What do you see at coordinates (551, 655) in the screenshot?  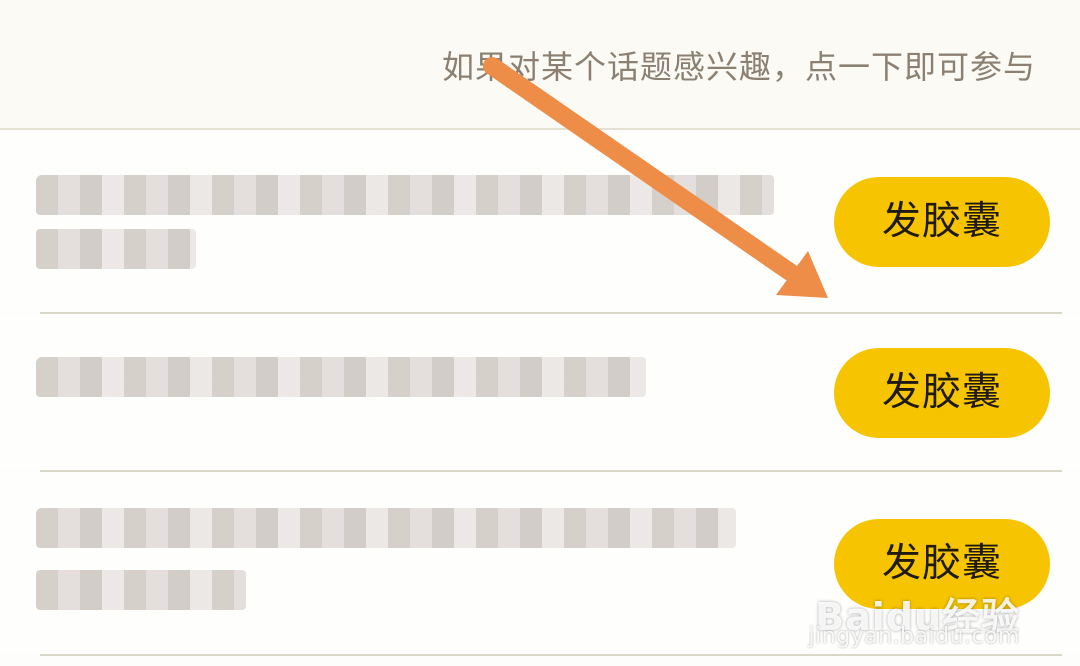 I see `row-divider` at bounding box center [551, 655].